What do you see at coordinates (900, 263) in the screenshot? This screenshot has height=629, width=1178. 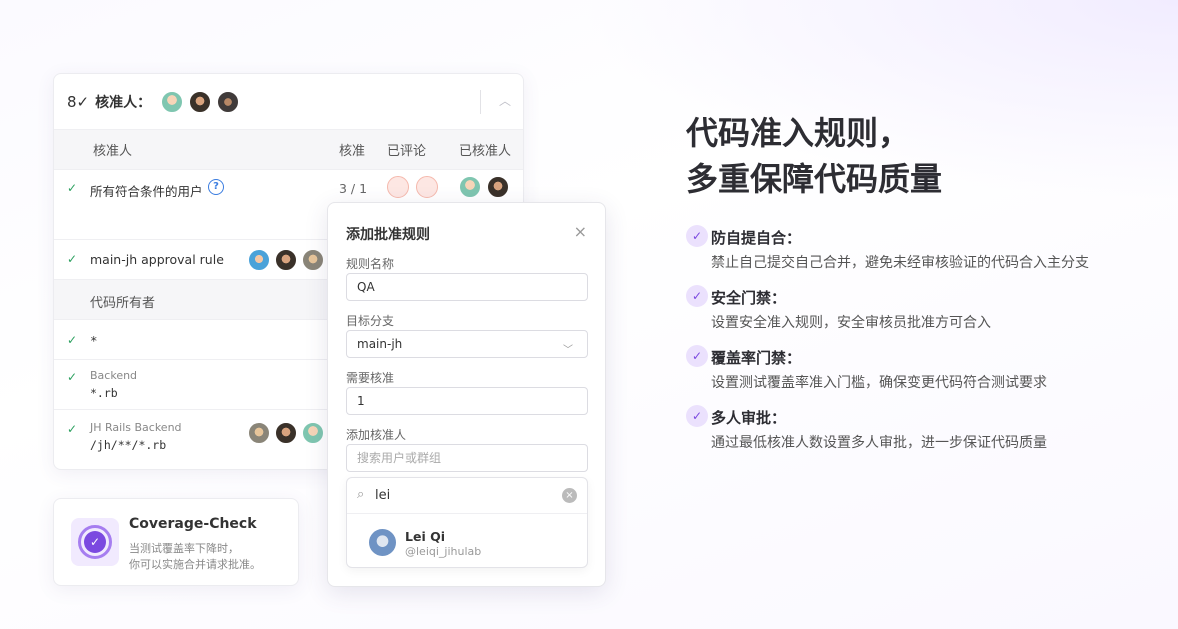 I see `feature-desc: 禁止自己提交自己合并，避免未经审核验证的代码合入主分支` at bounding box center [900, 263].